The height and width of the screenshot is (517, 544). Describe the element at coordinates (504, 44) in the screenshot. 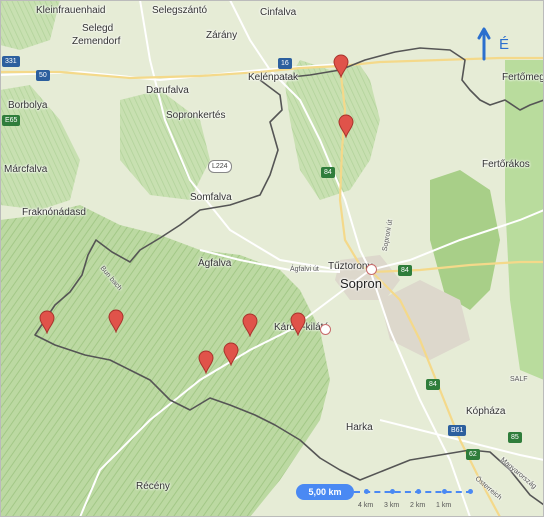

I see `north-label: É` at that location.